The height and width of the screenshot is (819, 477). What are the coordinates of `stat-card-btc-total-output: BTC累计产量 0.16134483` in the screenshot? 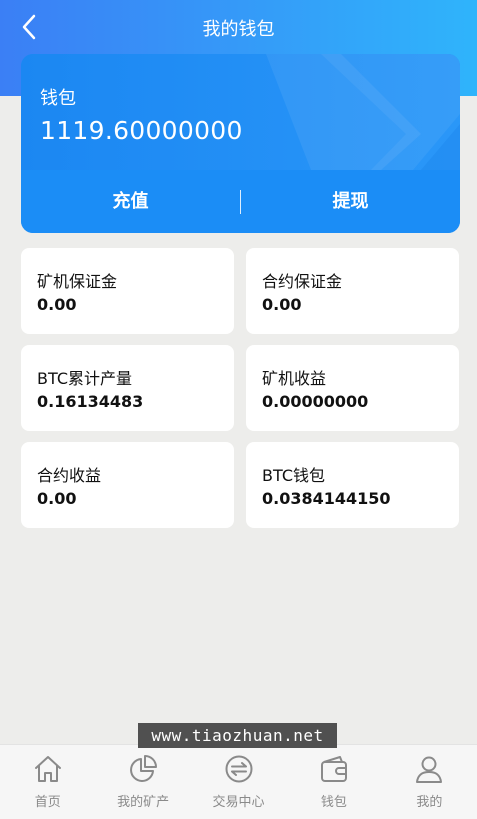 It's located at (127, 388).